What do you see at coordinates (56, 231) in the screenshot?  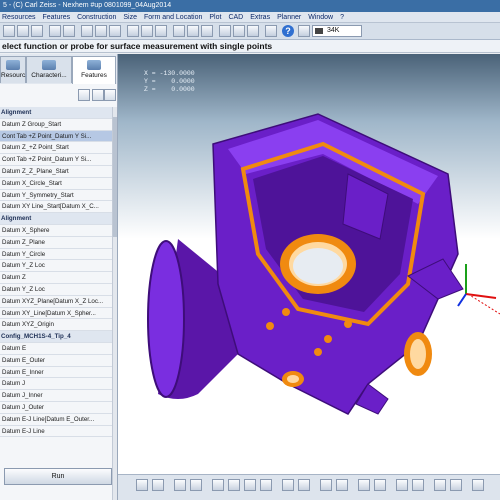 I see `tree-item: Datum X_Sphere` at bounding box center [56, 231].